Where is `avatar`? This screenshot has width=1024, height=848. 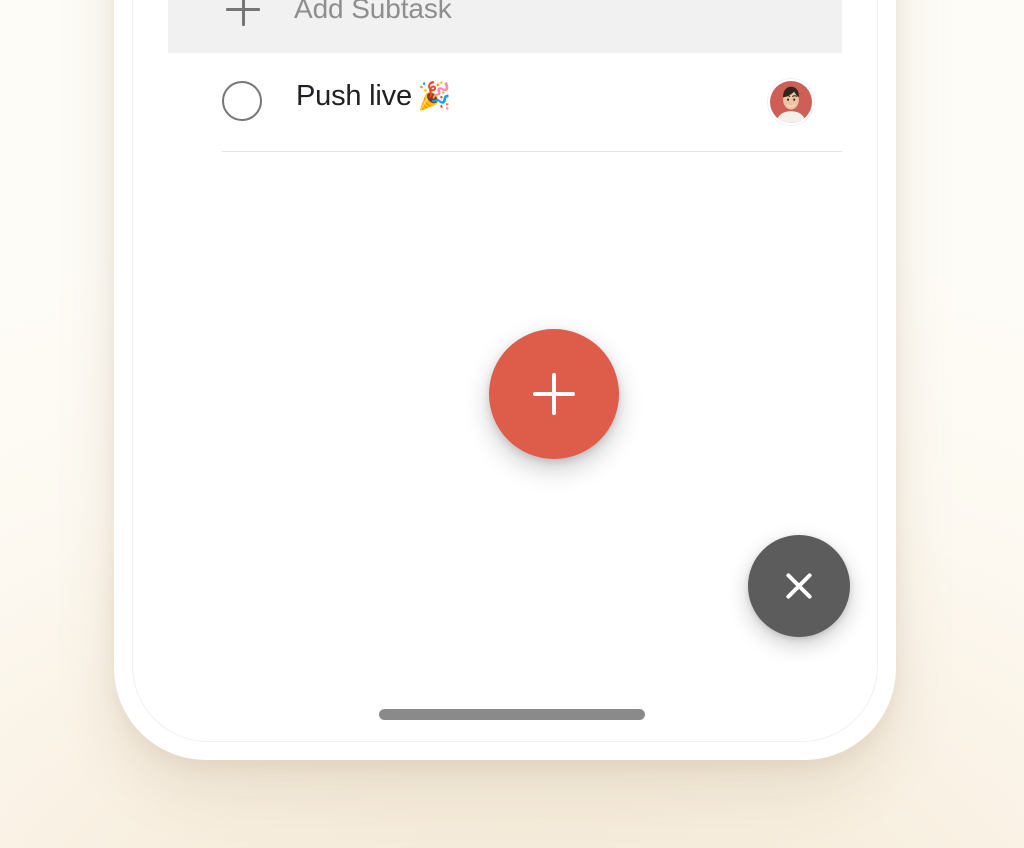 avatar is located at coordinates (791, 102).